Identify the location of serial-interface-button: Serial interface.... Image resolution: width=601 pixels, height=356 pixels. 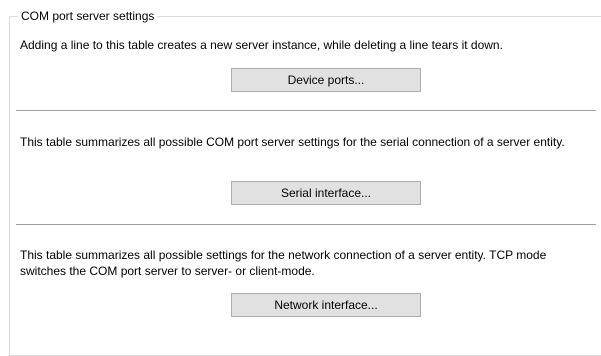
(326, 193).